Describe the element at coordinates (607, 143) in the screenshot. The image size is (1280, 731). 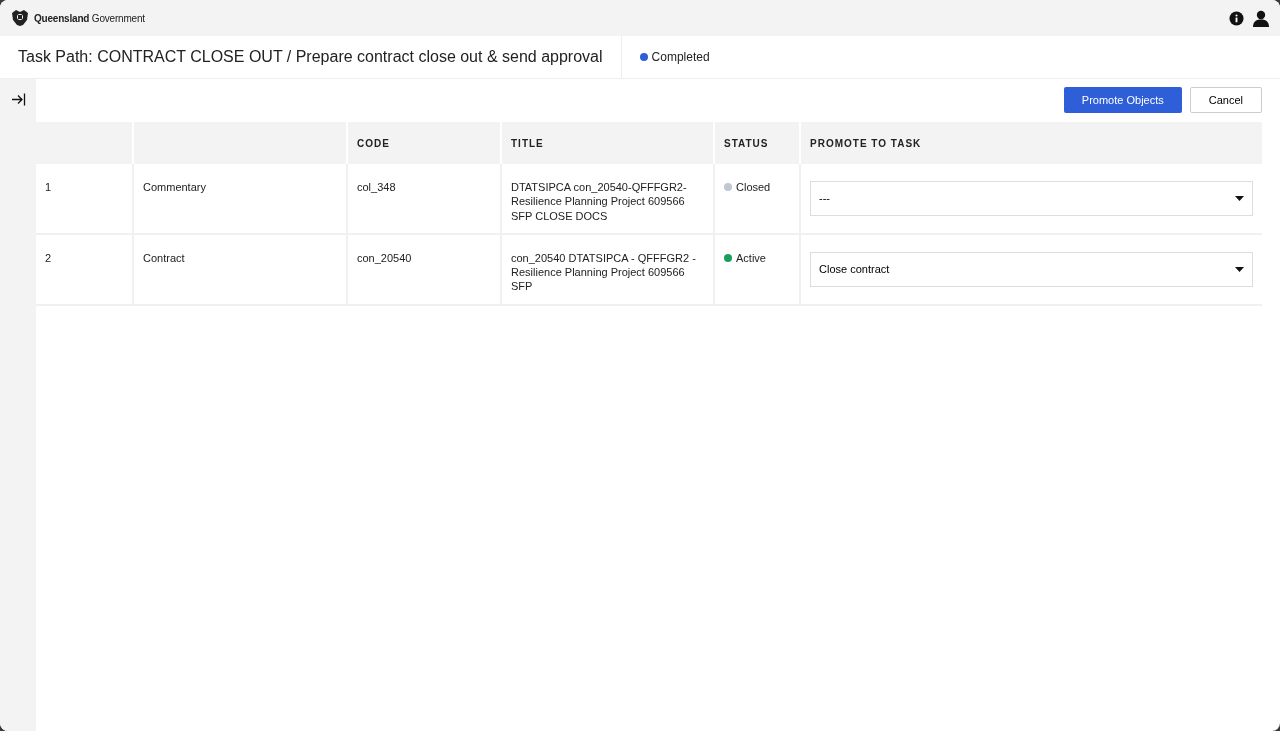
I see `column-header: TITLE` at that location.